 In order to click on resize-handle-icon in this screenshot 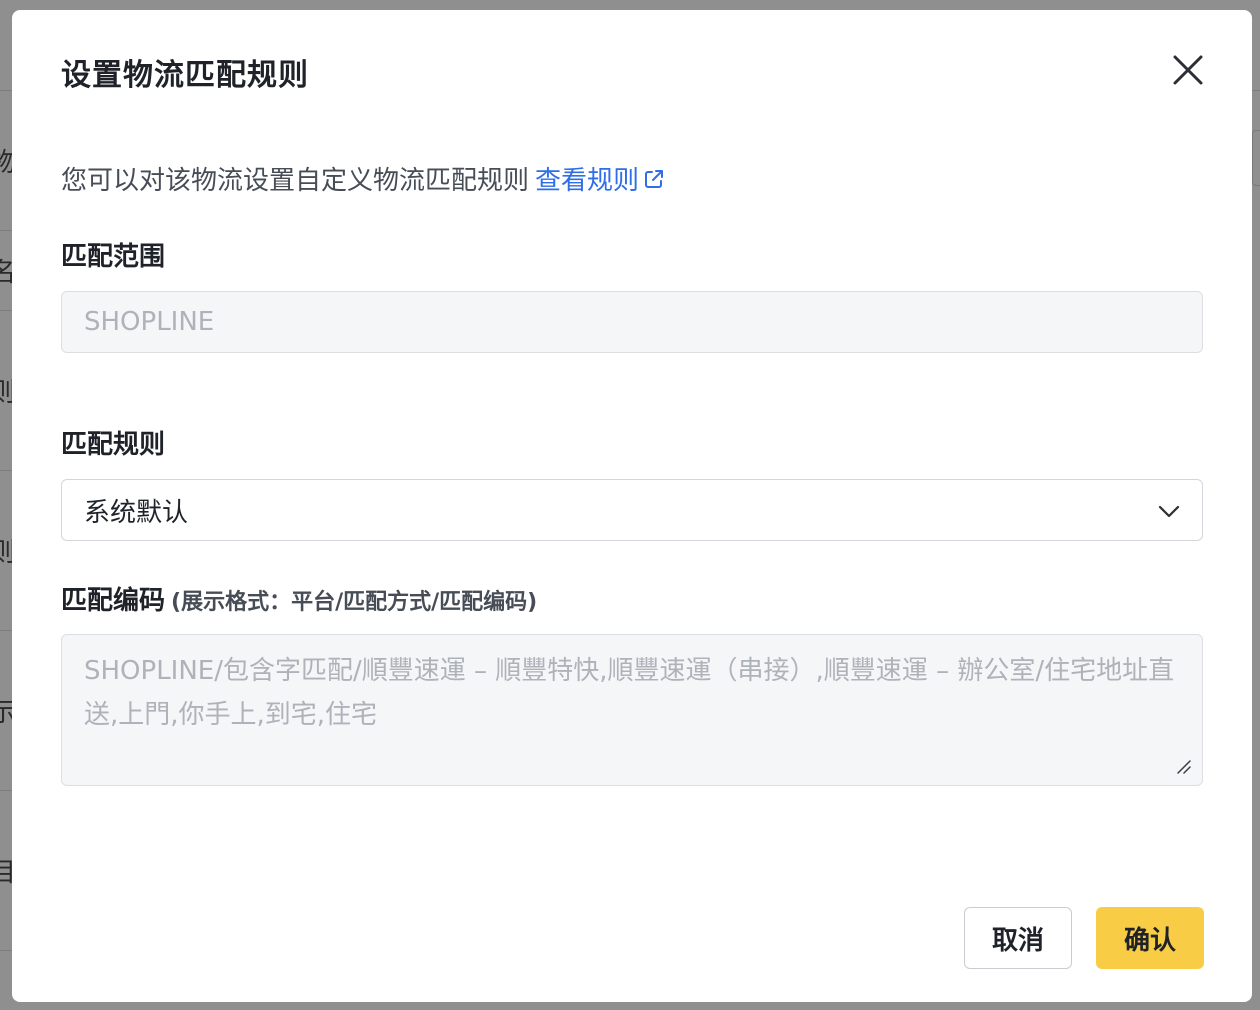, I will do `click(1184, 767)`.